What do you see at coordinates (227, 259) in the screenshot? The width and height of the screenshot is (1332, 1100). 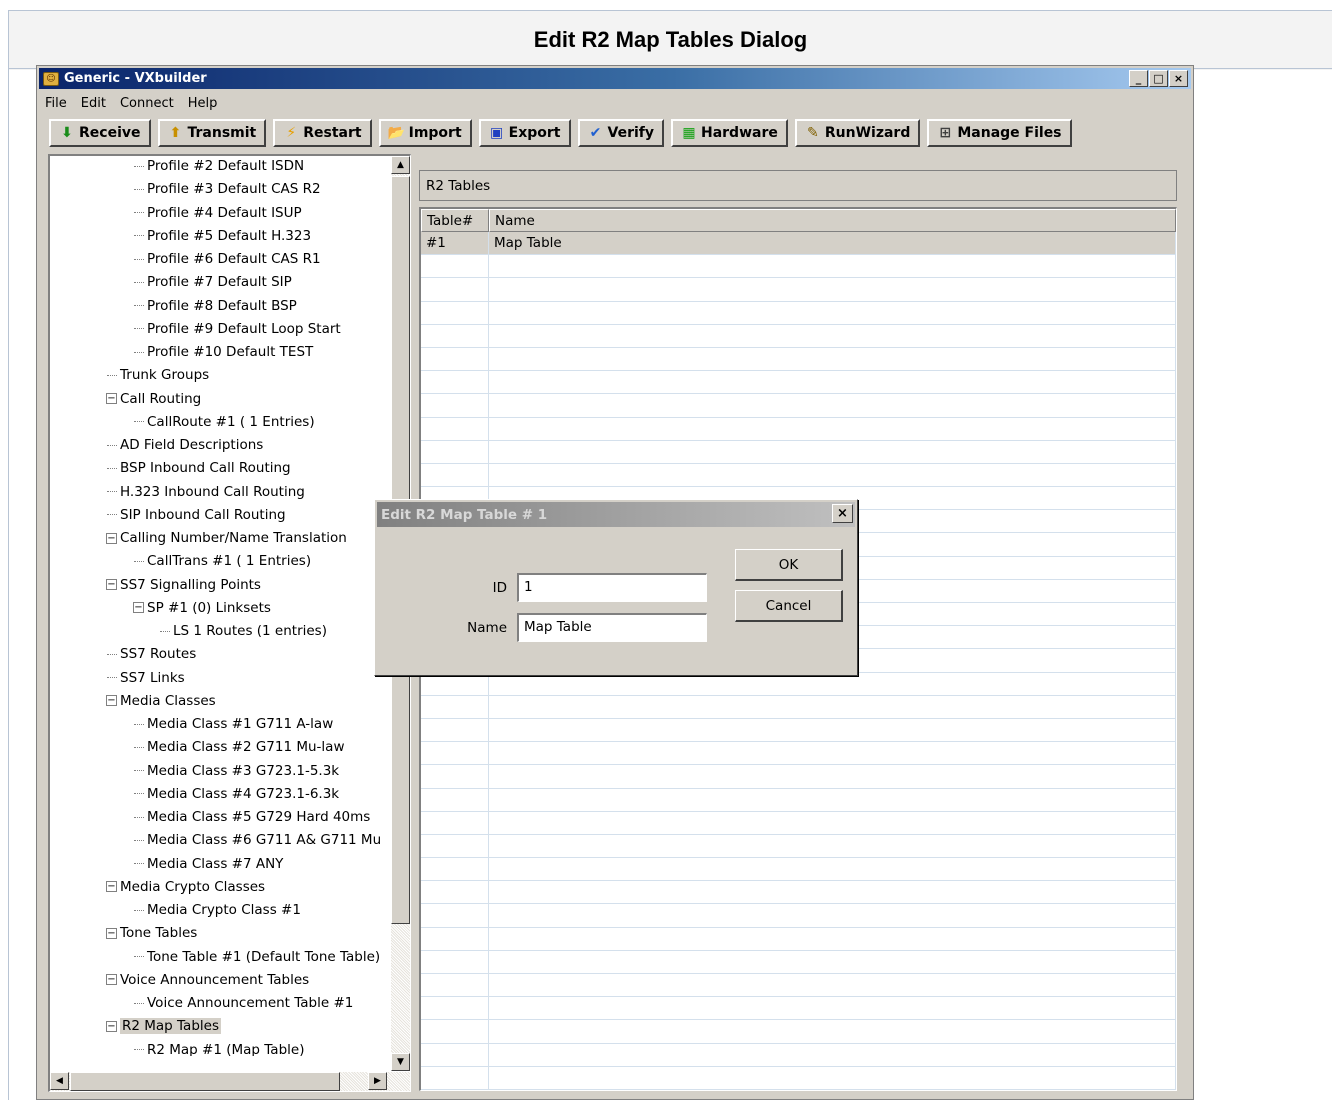 I see `tree-item: Profile #6 Default CAS R1` at bounding box center [227, 259].